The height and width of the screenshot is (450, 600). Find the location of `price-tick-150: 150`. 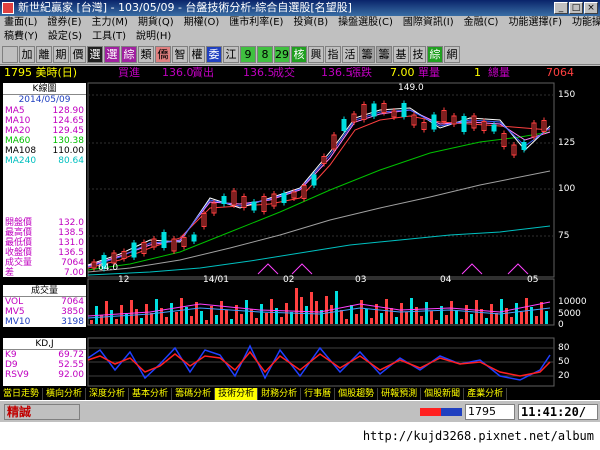

price-tick-150: 150 is located at coordinates (567, 95).